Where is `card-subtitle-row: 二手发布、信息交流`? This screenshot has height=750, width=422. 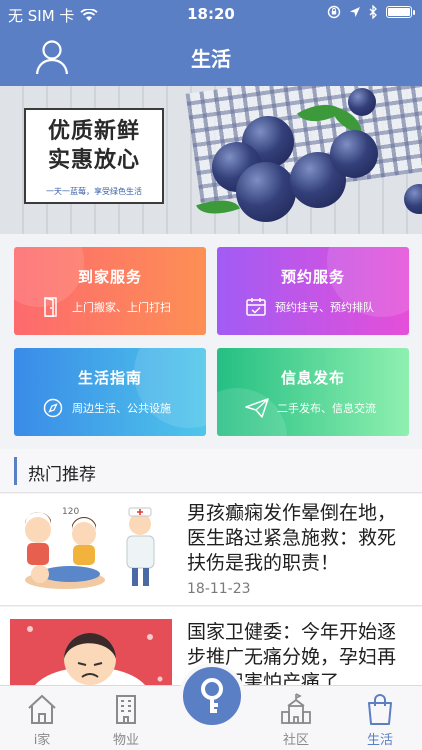 card-subtitle-row: 二手发布、信息交流 is located at coordinates (325, 408).